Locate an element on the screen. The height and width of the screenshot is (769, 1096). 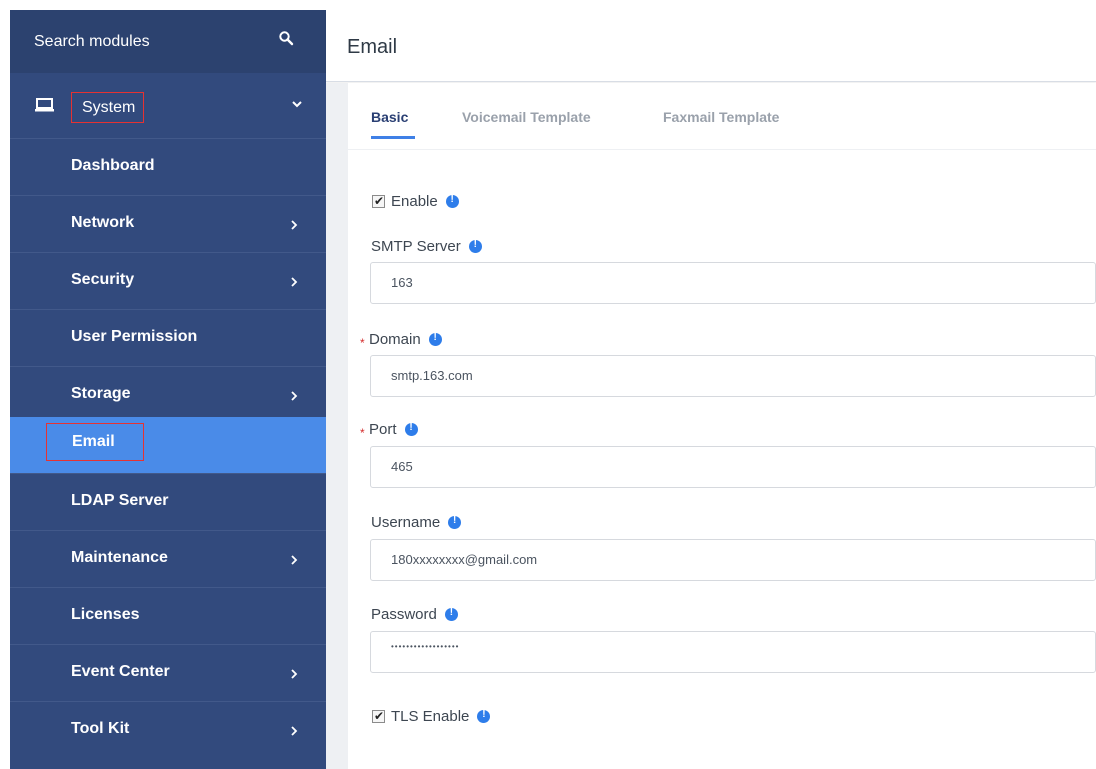
sidebar-item-maintenance: Maintenance is located at coordinates (168, 559).